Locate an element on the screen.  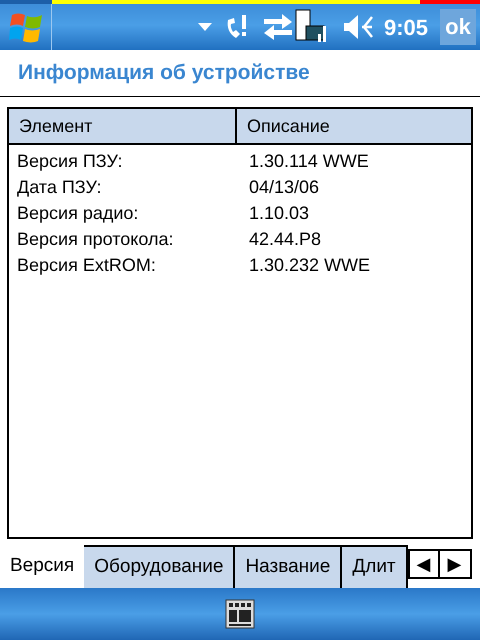
table-cell-text: 1.10.03 is located at coordinates (279, 213).